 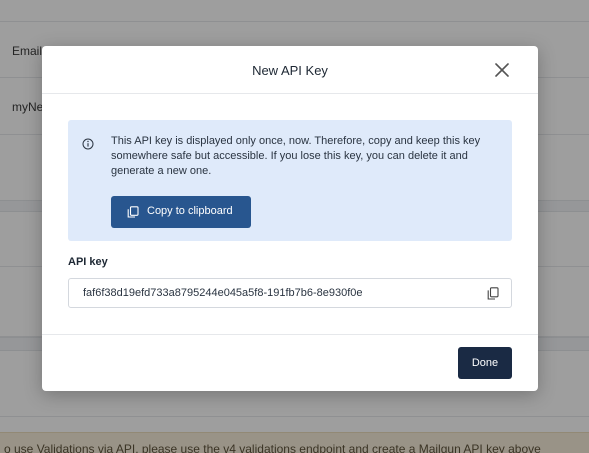 I want to click on close-button, so click(x=502, y=70).